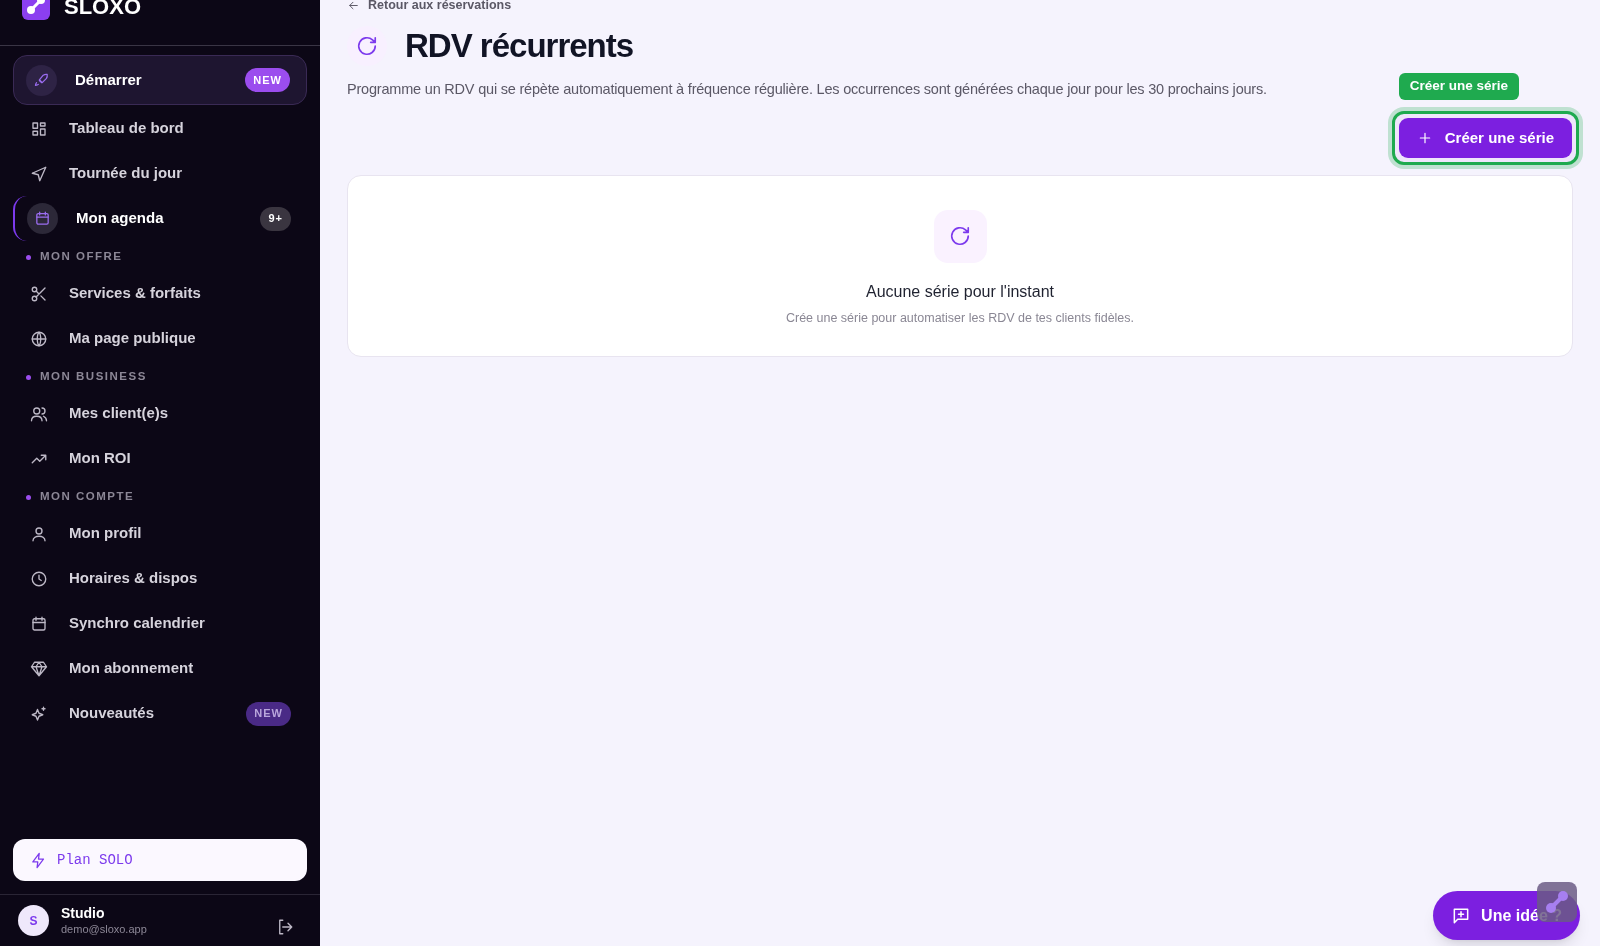  I want to click on lightning-icon, so click(38, 860).